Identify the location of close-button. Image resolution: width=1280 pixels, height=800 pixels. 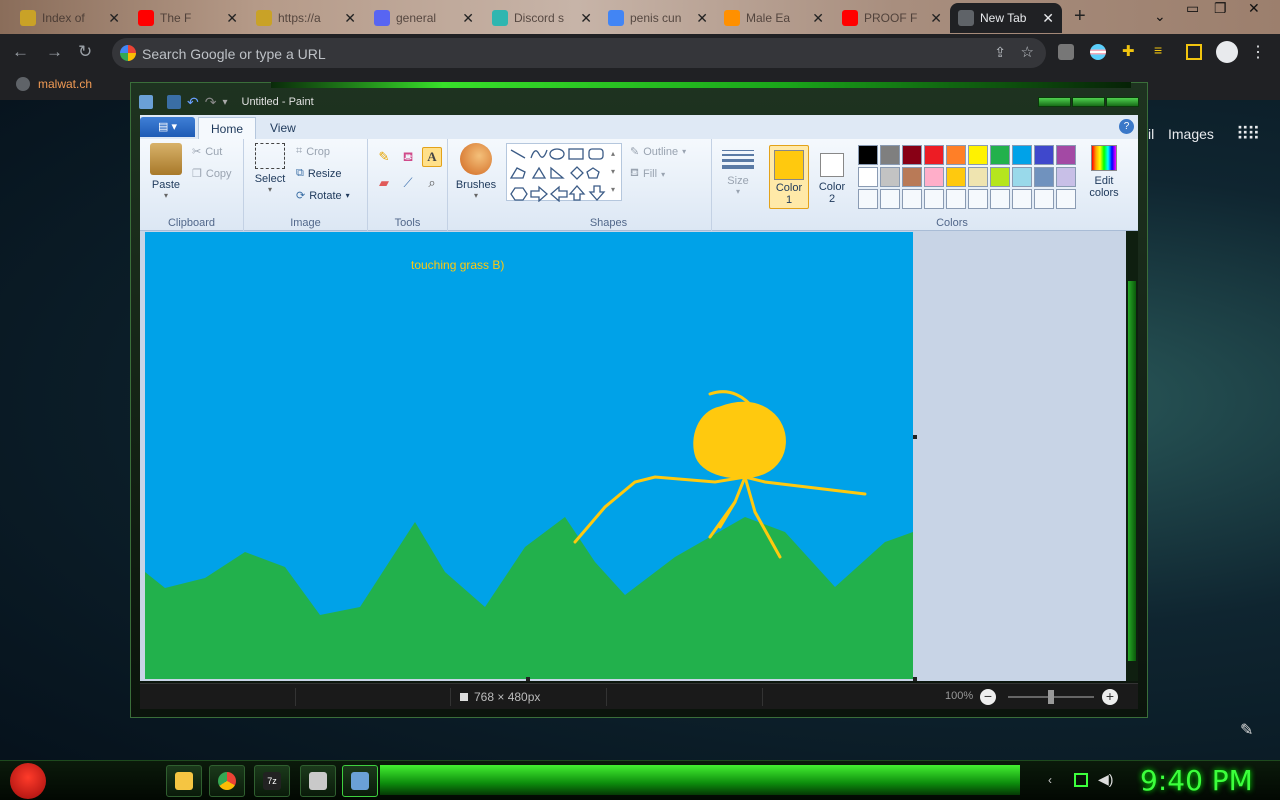
(1122, 102).